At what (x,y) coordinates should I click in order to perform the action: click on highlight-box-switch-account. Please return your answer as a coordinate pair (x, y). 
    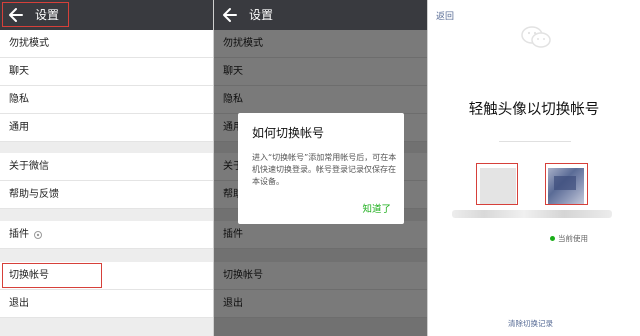
    Looking at the image, I should click on (52, 275).